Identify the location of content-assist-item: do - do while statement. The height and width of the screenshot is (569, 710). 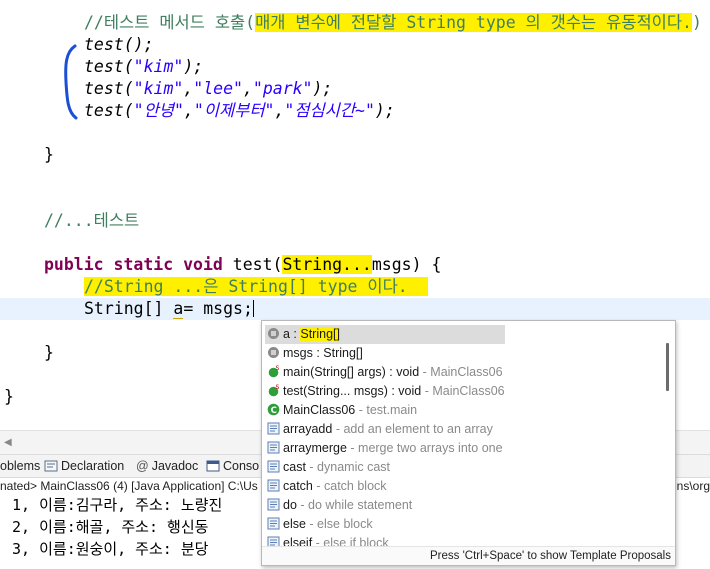
(464, 505).